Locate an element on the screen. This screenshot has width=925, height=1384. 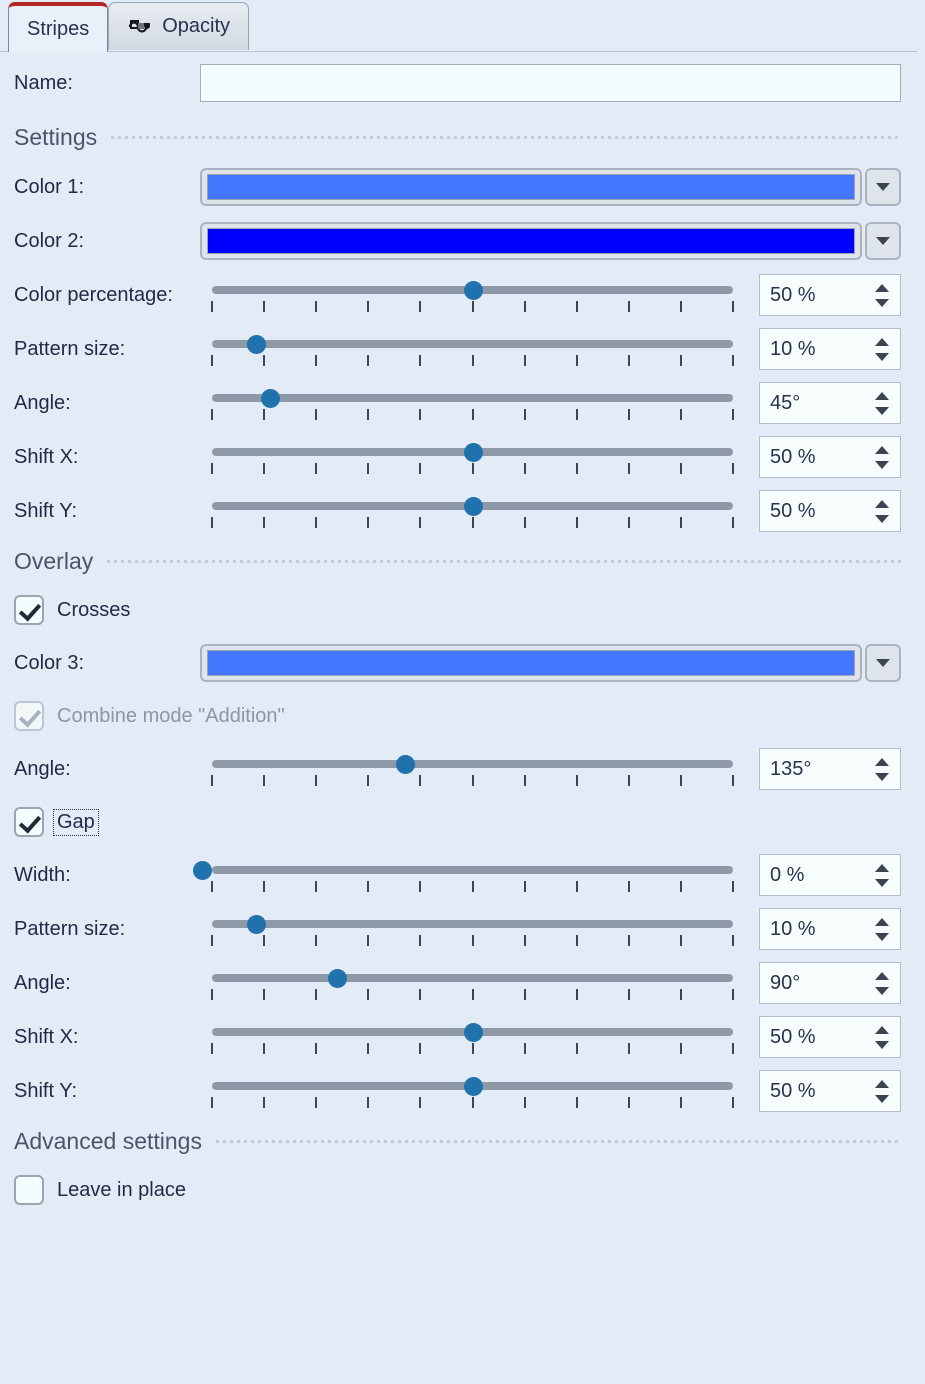
crosses-checkbox is located at coordinates (29, 610).